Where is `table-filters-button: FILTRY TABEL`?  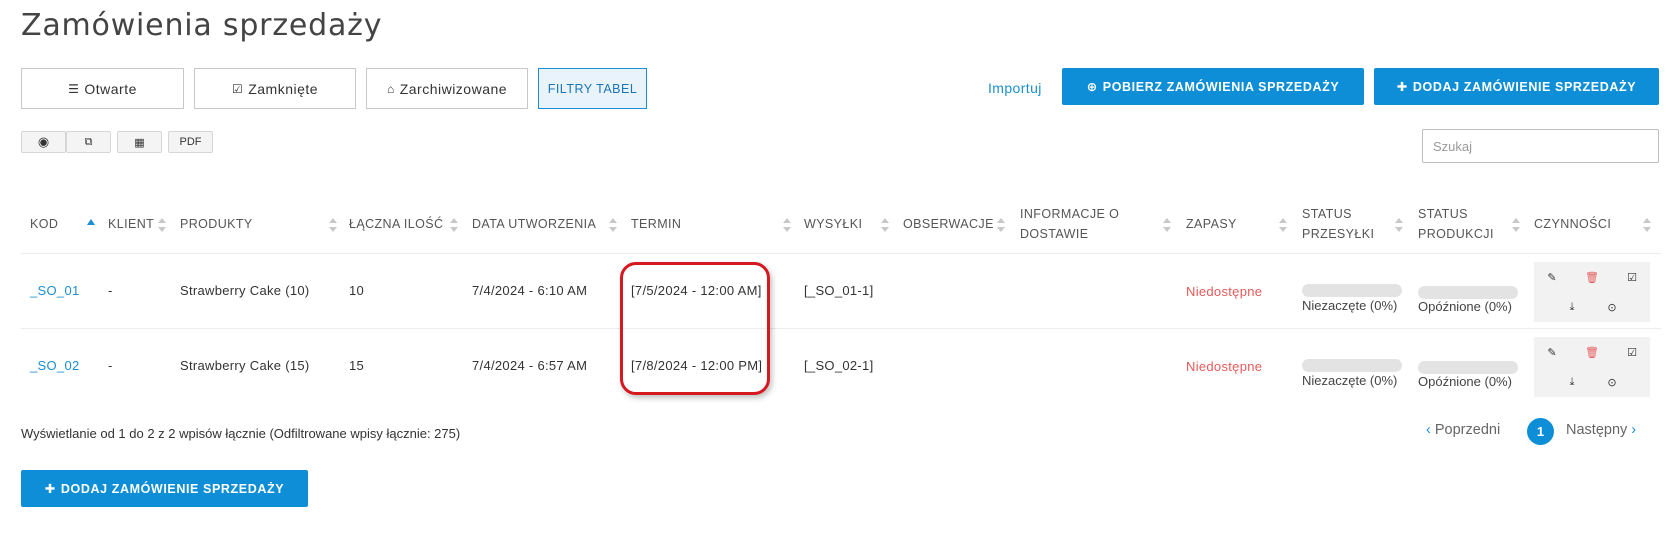
table-filters-button: FILTRY TABEL is located at coordinates (592, 88).